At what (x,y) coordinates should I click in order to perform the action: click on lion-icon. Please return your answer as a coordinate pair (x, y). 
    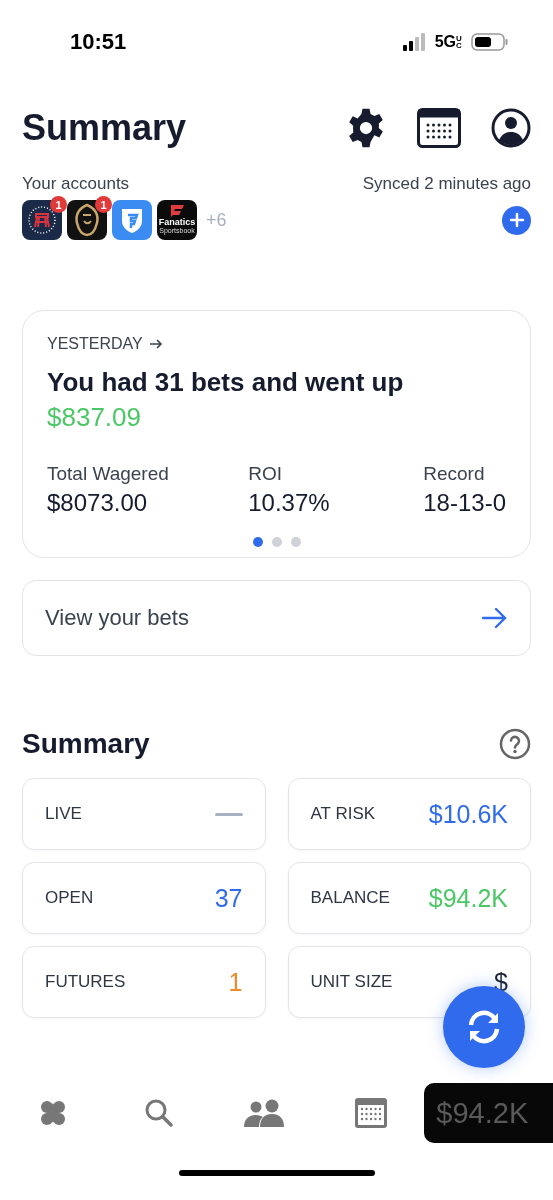
    Looking at the image, I should click on (87, 220).